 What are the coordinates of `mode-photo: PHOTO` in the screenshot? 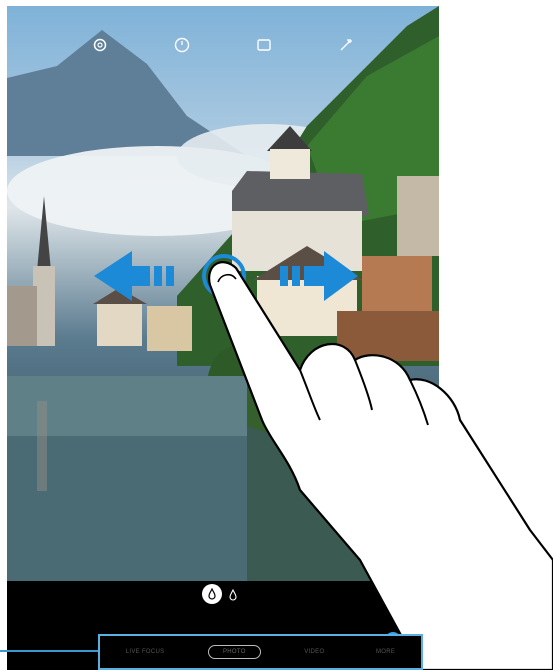 It's located at (234, 652).